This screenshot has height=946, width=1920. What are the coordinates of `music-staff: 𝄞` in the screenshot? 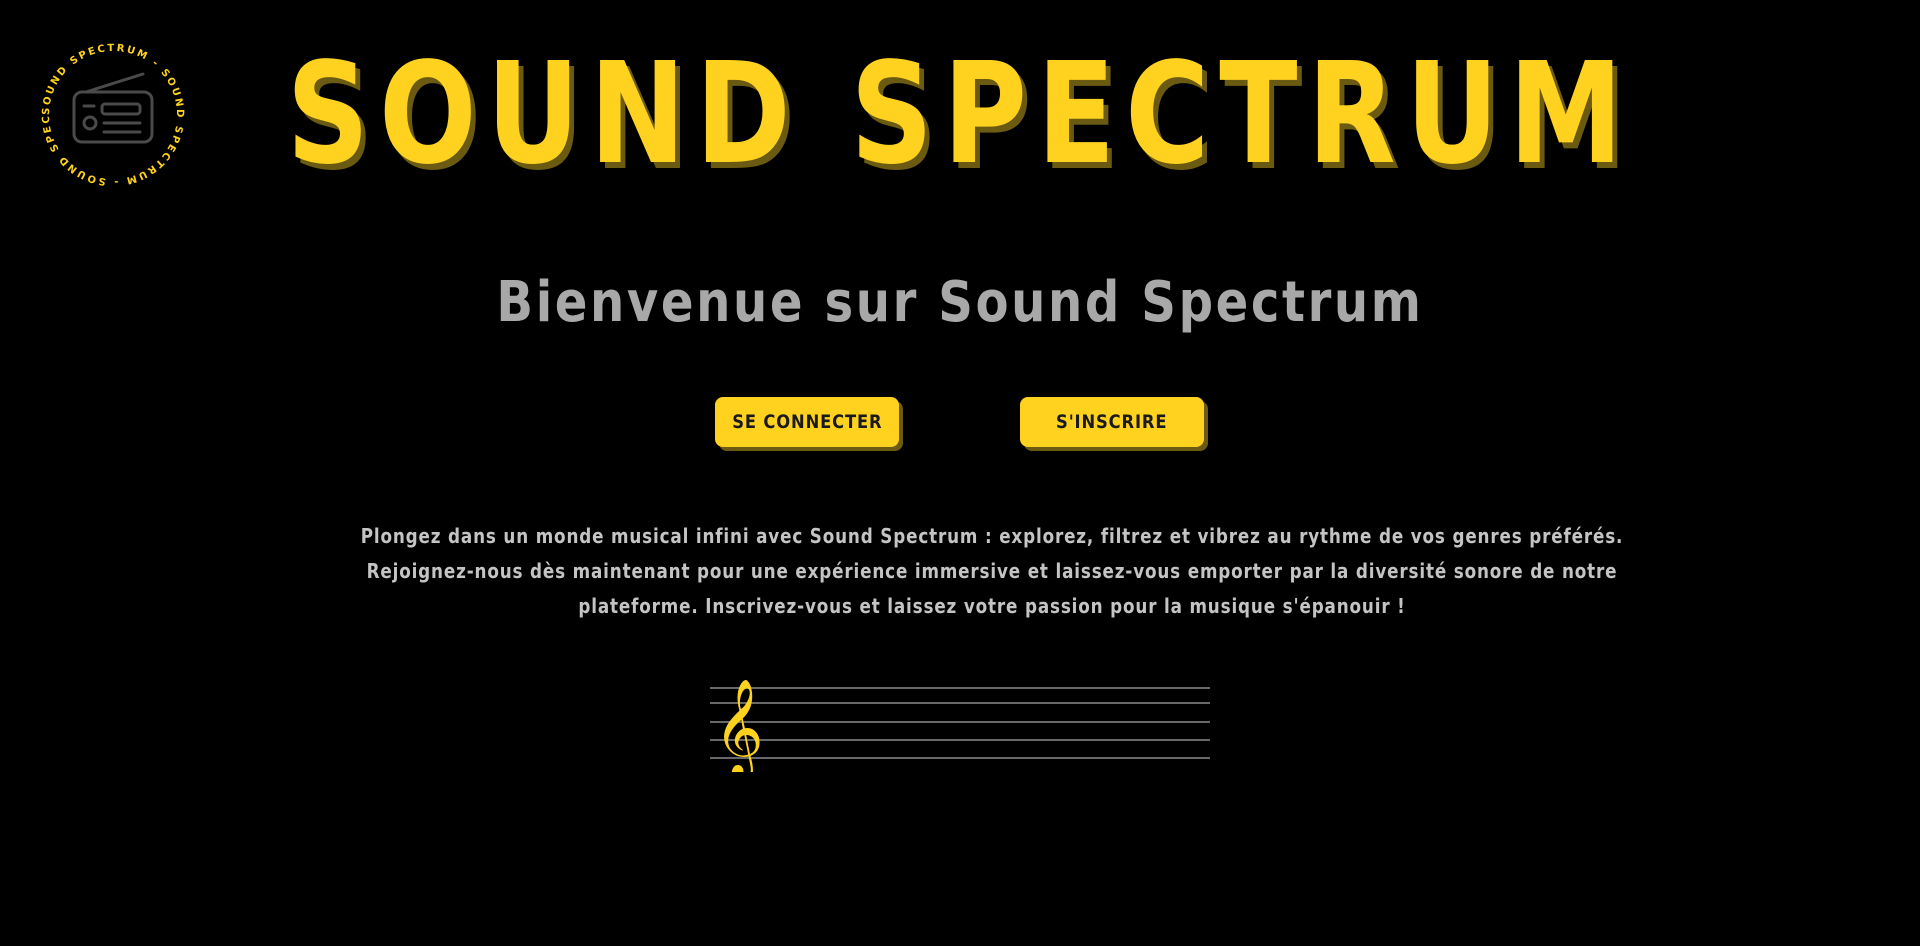 It's located at (960, 725).